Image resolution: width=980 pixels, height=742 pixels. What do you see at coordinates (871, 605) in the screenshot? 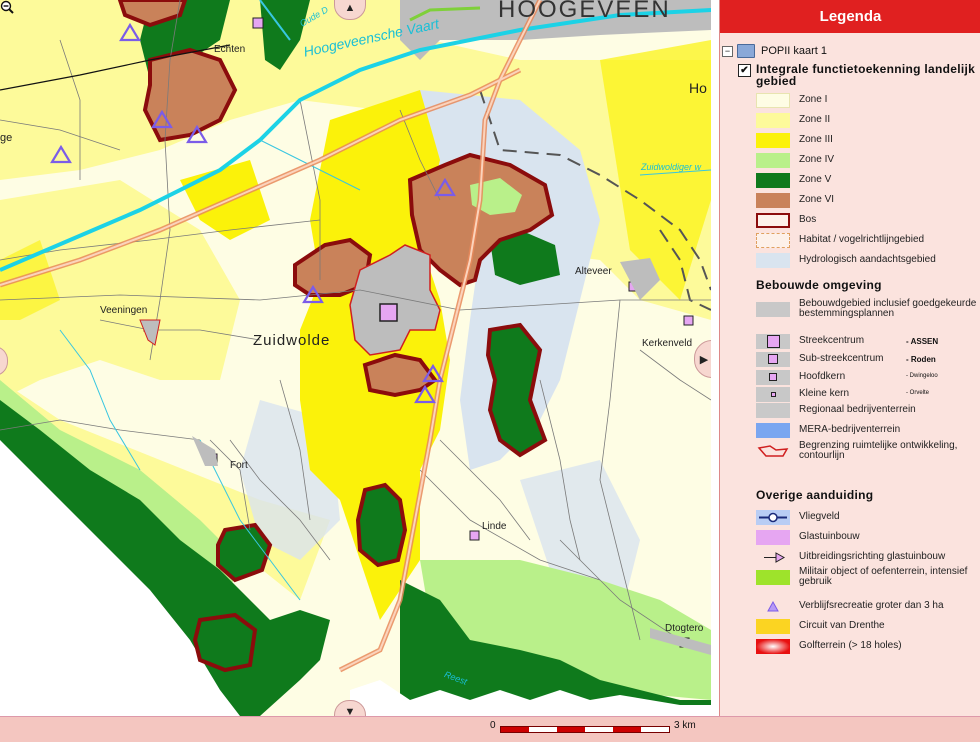
I see `legend-label: Verblijfsrecreatie groter dan 3 ha` at bounding box center [871, 605].